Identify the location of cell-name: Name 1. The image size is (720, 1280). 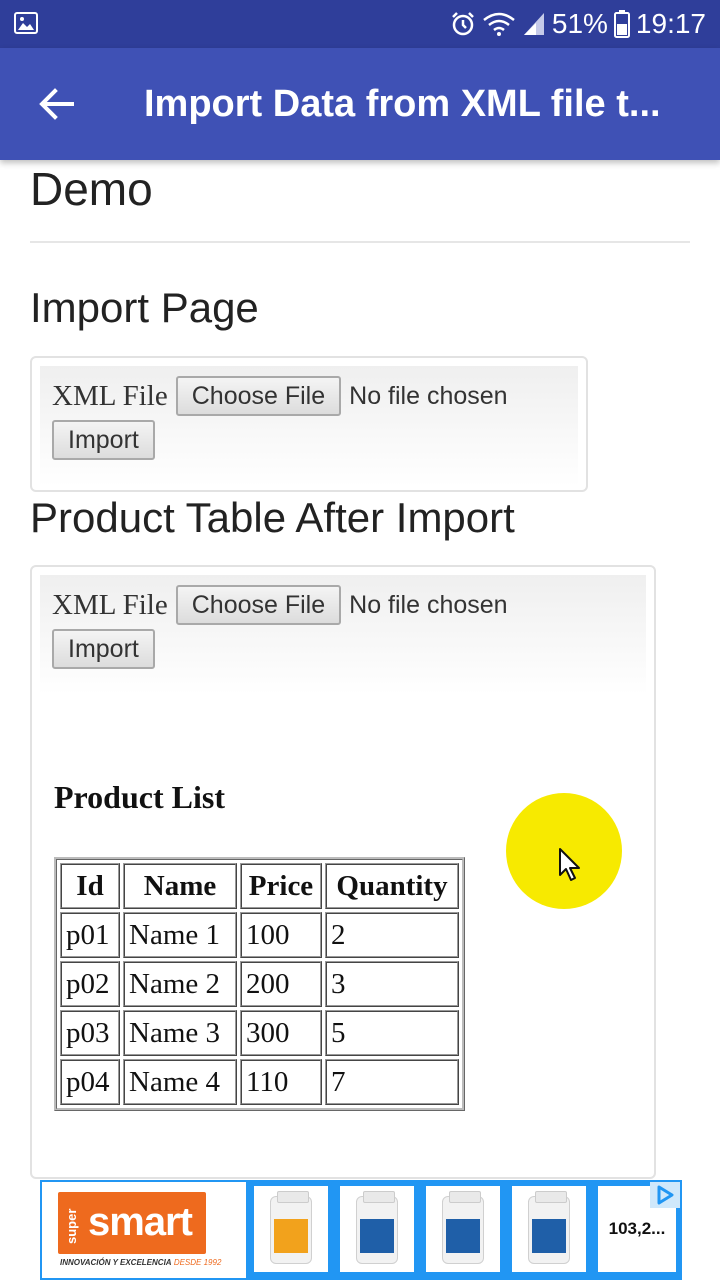
(180, 935).